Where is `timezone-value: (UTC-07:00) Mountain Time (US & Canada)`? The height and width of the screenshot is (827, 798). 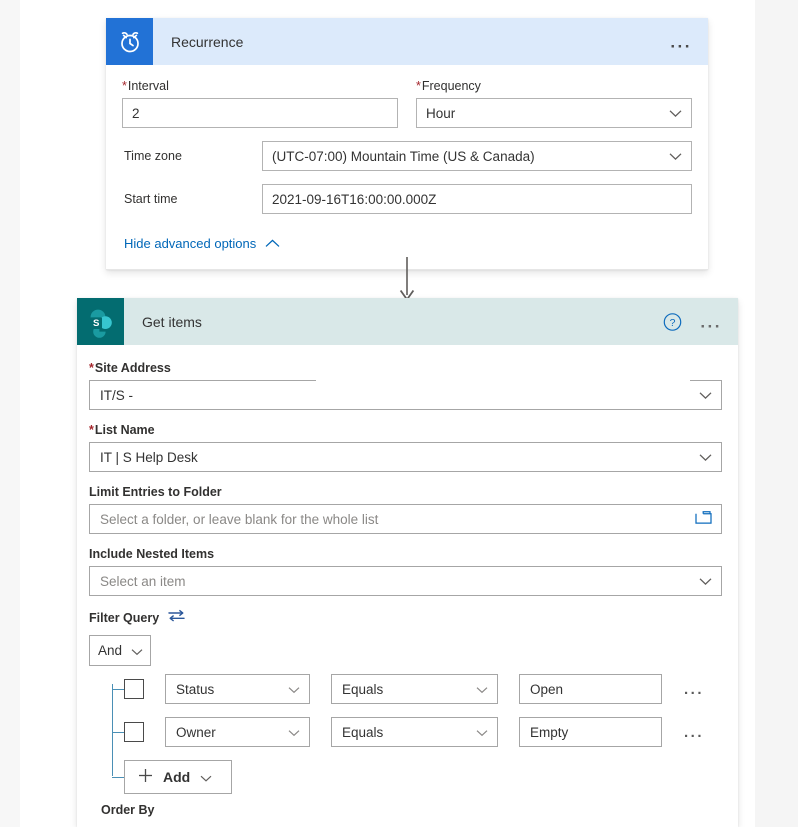
timezone-value: (UTC-07:00) Mountain Time (US & Canada) is located at coordinates (403, 156).